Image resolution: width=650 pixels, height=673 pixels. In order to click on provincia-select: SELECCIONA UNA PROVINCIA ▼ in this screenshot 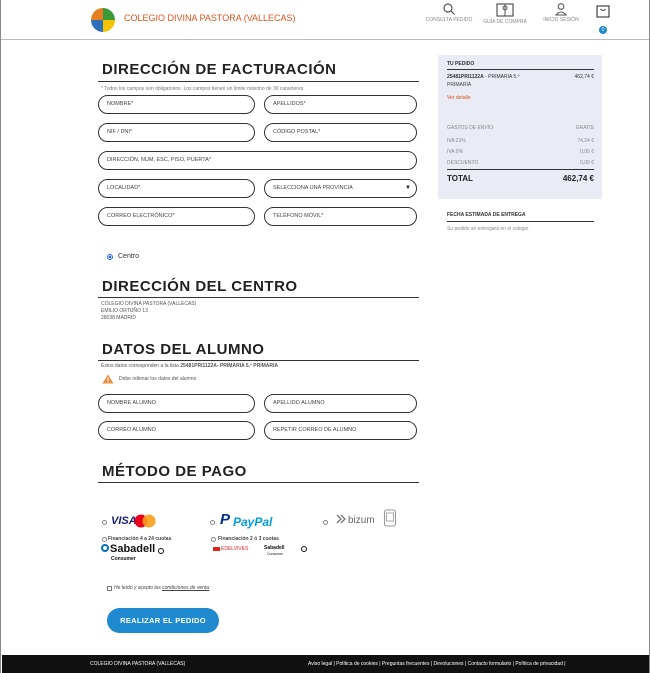, I will do `click(340, 188)`.